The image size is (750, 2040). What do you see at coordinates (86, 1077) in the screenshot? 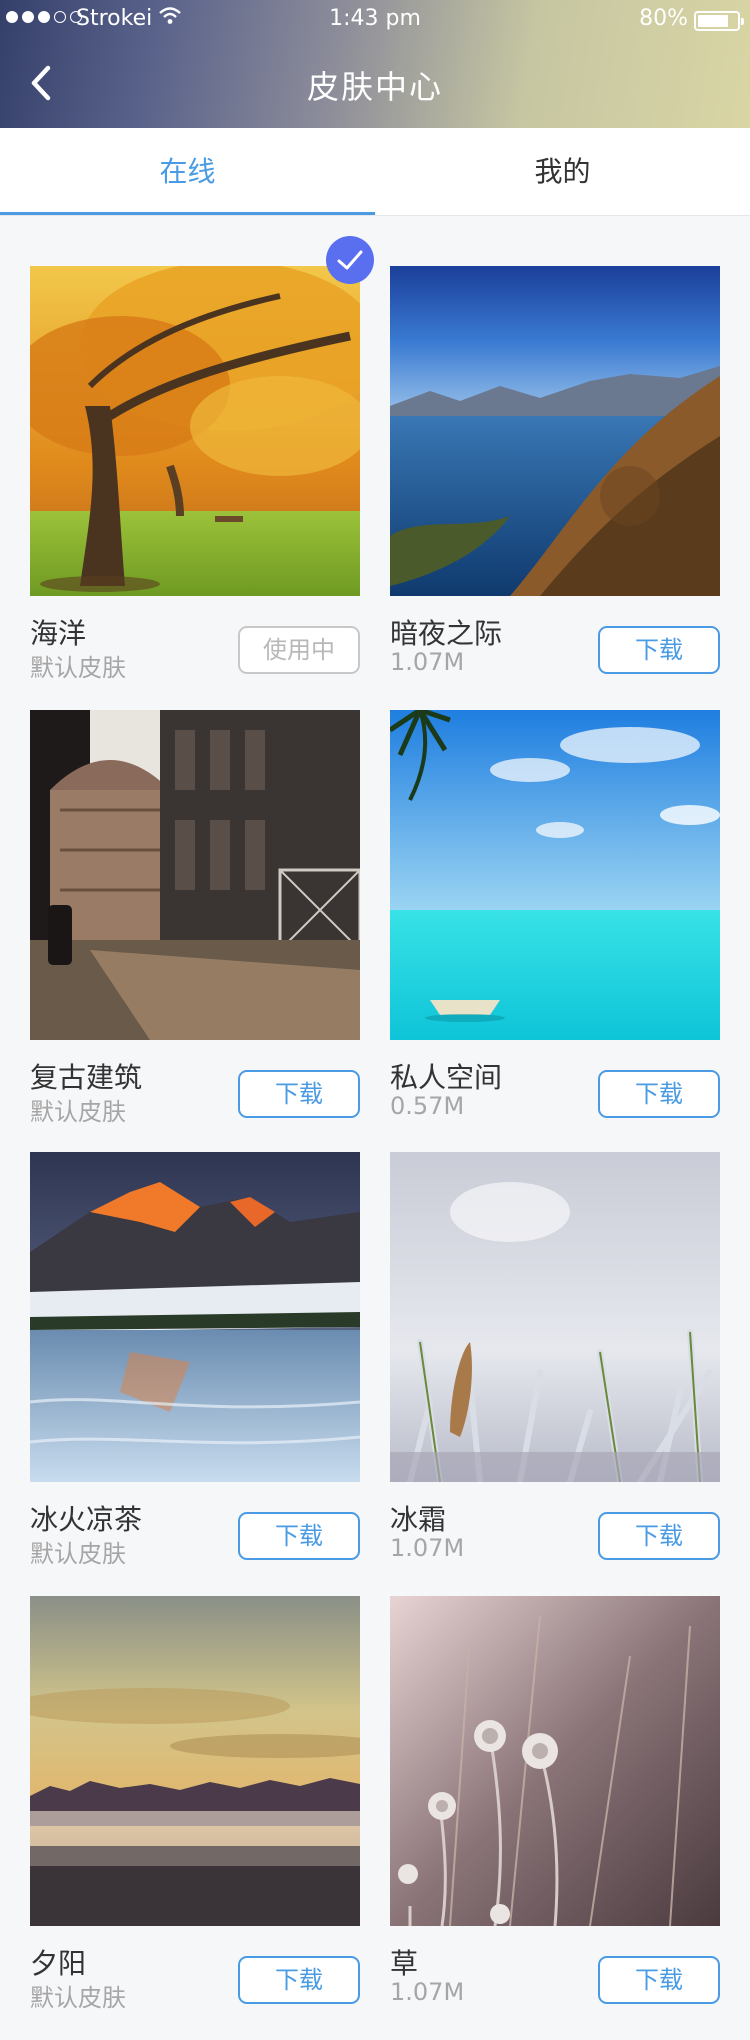
I see `skin-name: 复古建筑` at bounding box center [86, 1077].